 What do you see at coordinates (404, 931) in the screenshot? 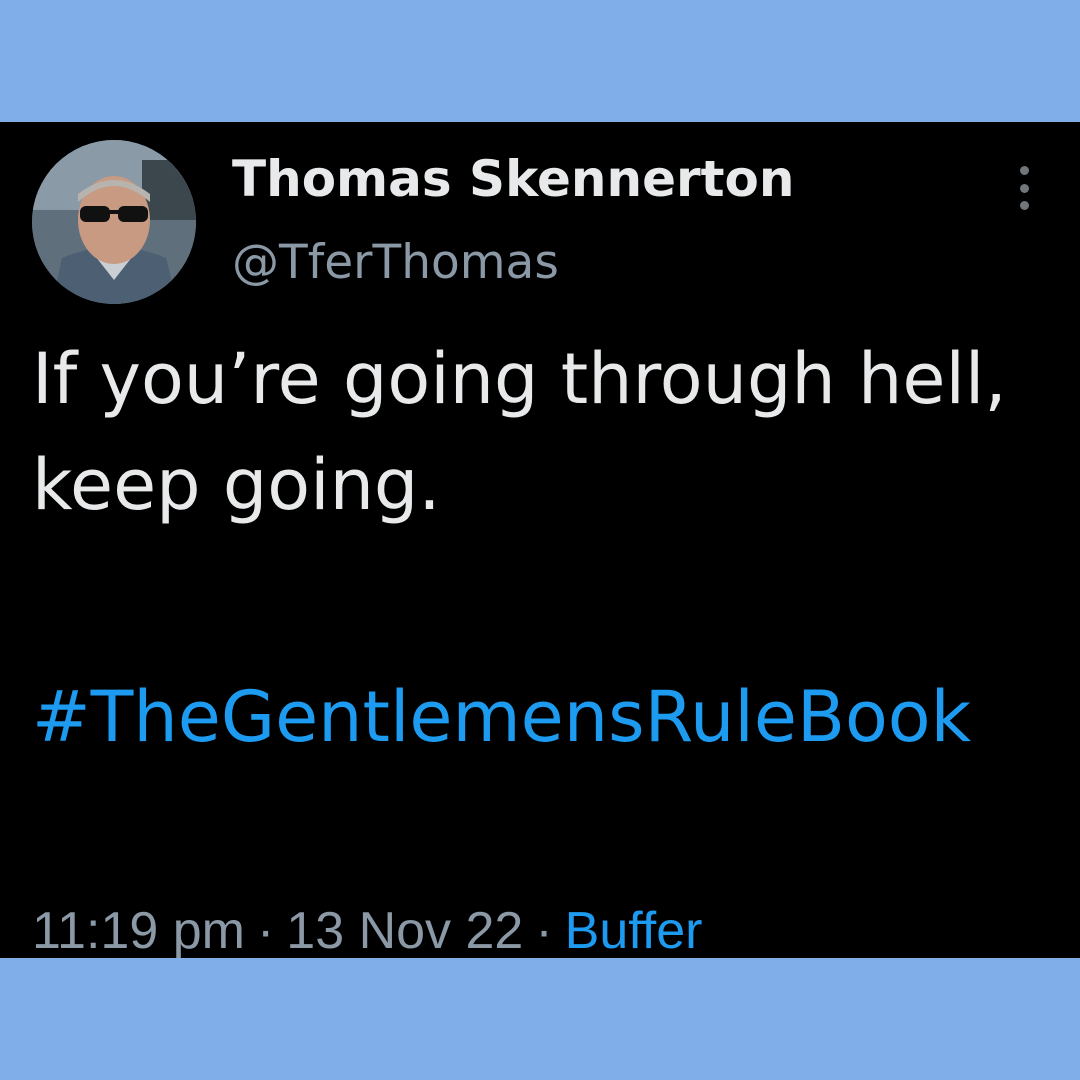
I see `tweet-date: 13 Nov 22` at bounding box center [404, 931].